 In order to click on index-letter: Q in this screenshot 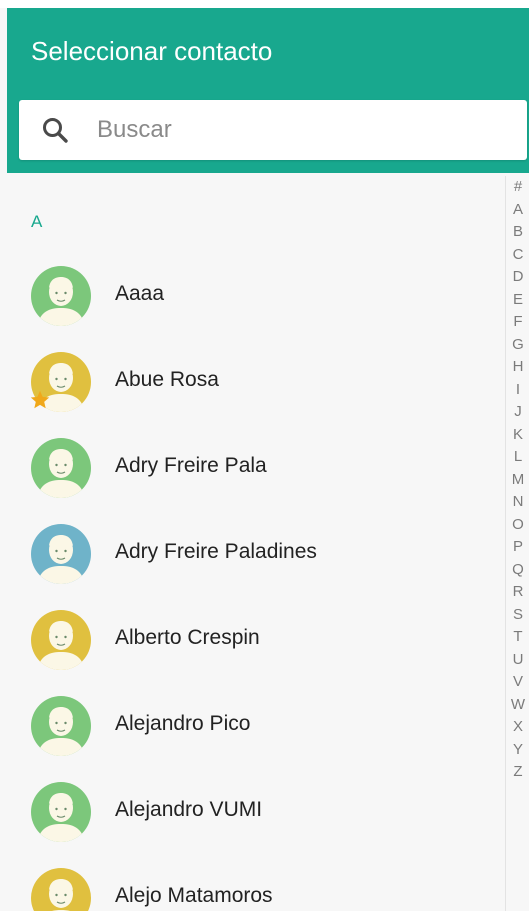, I will do `click(517, 570)`.